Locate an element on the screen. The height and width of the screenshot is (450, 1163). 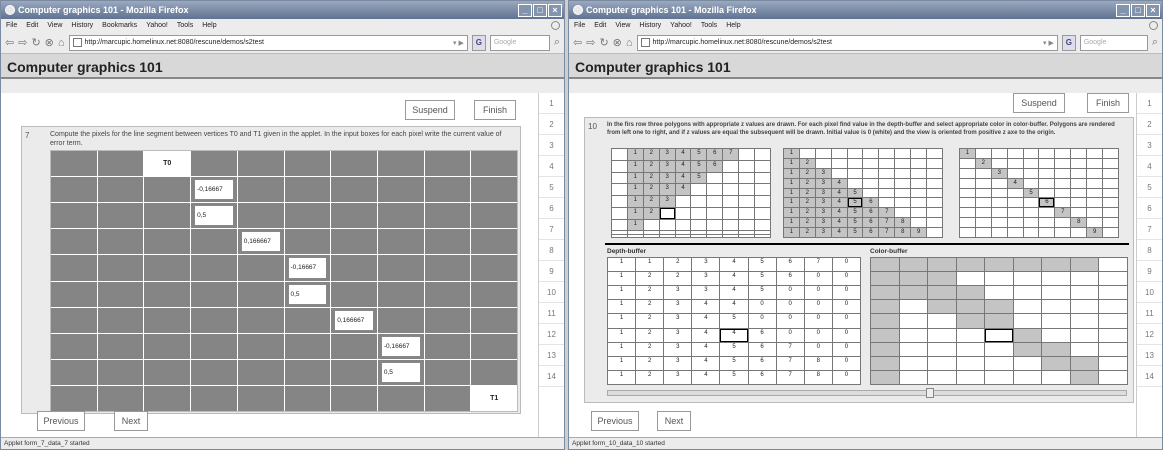
previous-button: Previous is located at coordinates (615, 421).